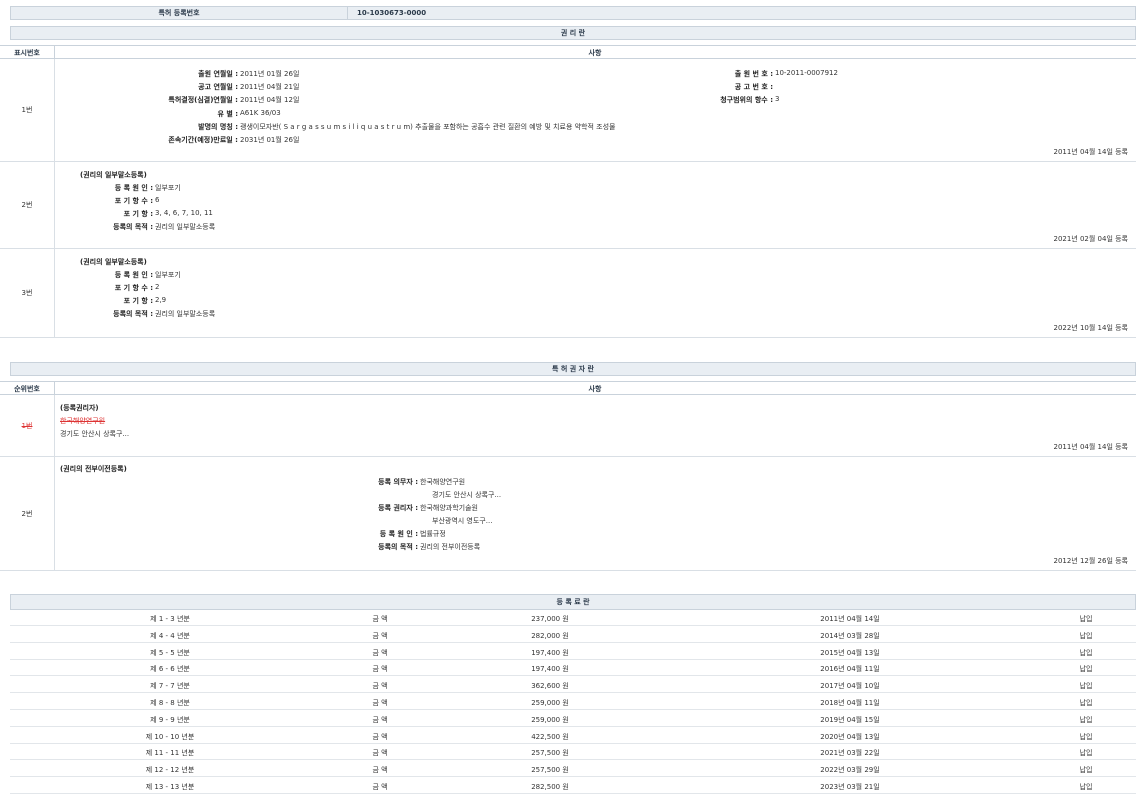 This screenshot has height=802, width=1136. Describe the element at coordinates (170, 737) in the screenshot. I see `fee-year: 제 10 - 10 년분` at that location.